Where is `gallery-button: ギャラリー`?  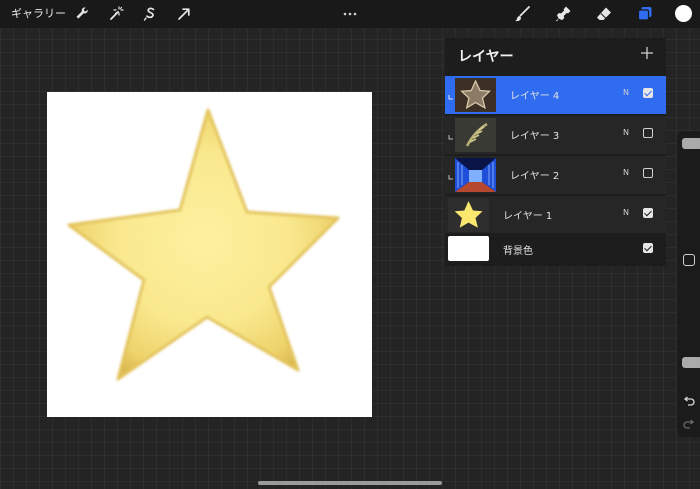
gallery-button: ギャラリー is located at coordinates (38, 14).